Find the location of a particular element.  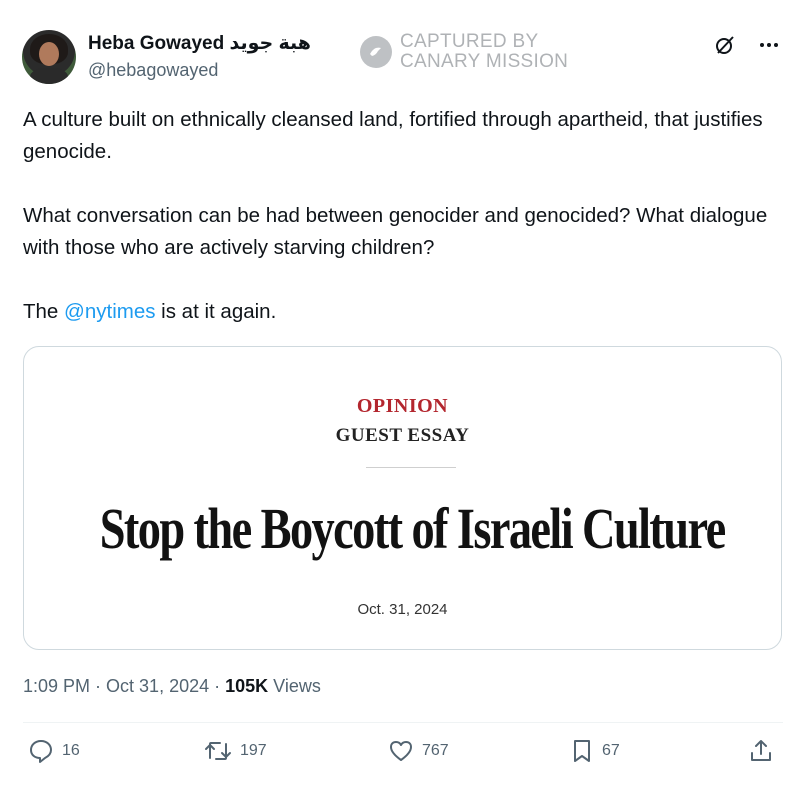

tweet-meta: 1:09 PM · Oct 31, 2024 · 105K Views is located at coordinates (172, 686).